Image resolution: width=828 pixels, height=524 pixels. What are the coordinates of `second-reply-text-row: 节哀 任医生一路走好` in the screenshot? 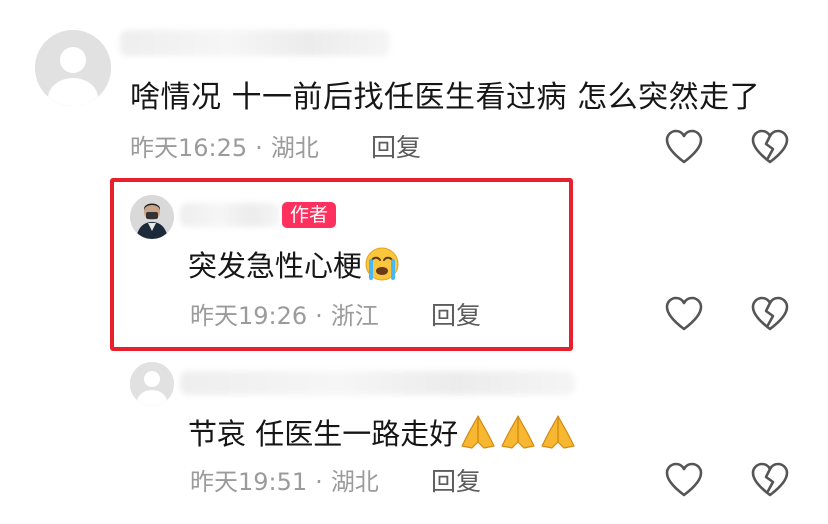 It's located at (383, 432).